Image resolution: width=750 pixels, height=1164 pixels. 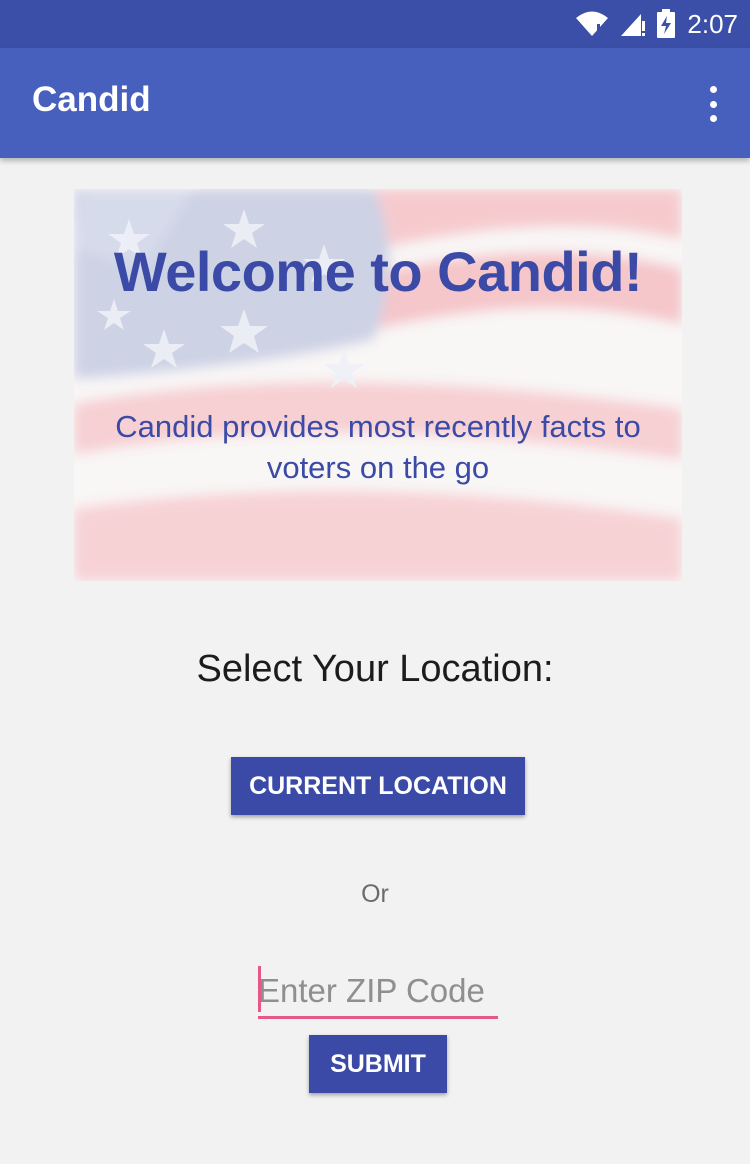 I want to click on battery-charging-icon, so click(x=666, y=23).